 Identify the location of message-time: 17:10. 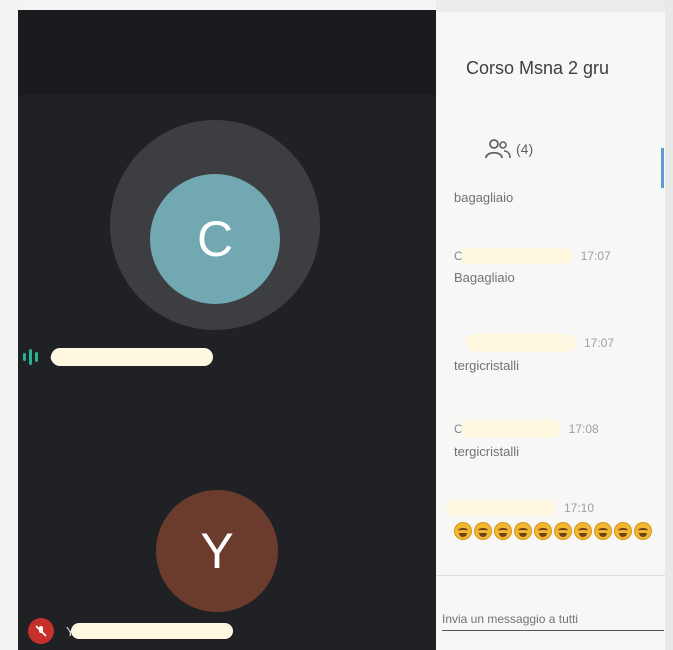
(579, 508).